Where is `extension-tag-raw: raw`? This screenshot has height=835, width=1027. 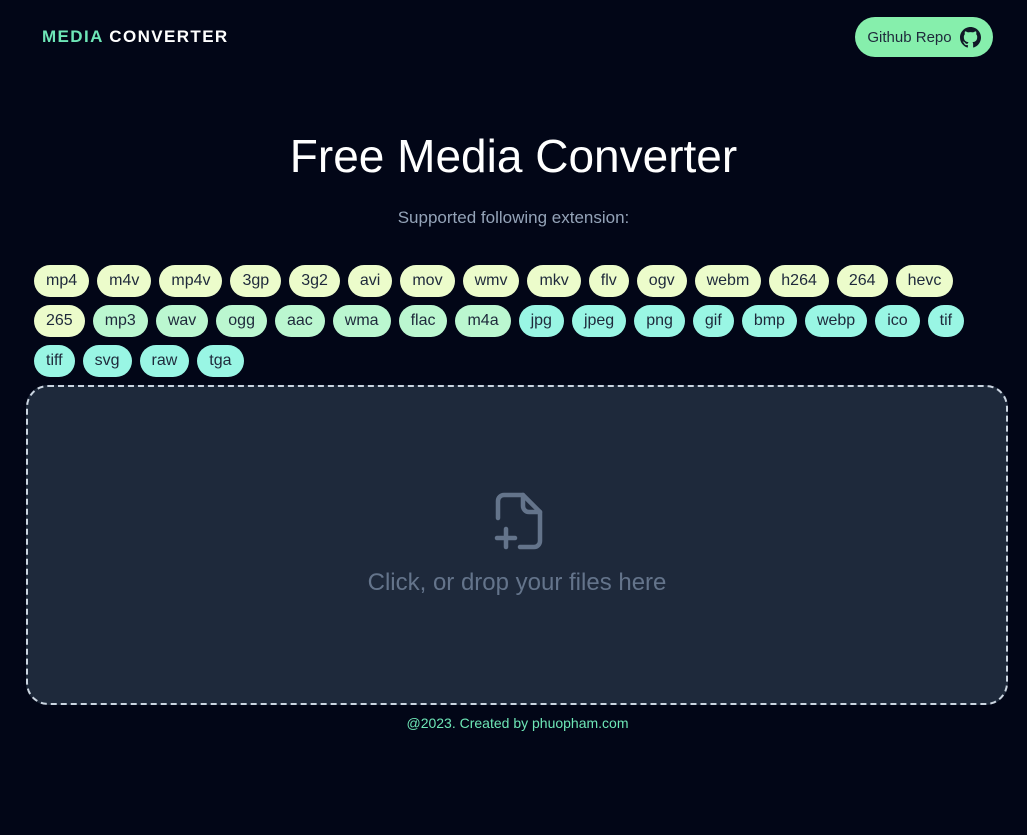
extension-tag-raw: raw is located at coordinates (164, 361).